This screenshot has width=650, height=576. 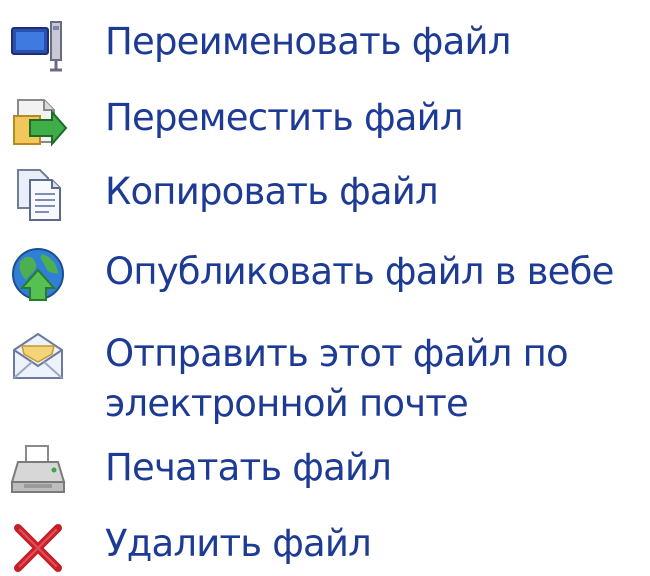 I want to click on task-print-file-label: Печатать файл, so click(x=248, y=467).